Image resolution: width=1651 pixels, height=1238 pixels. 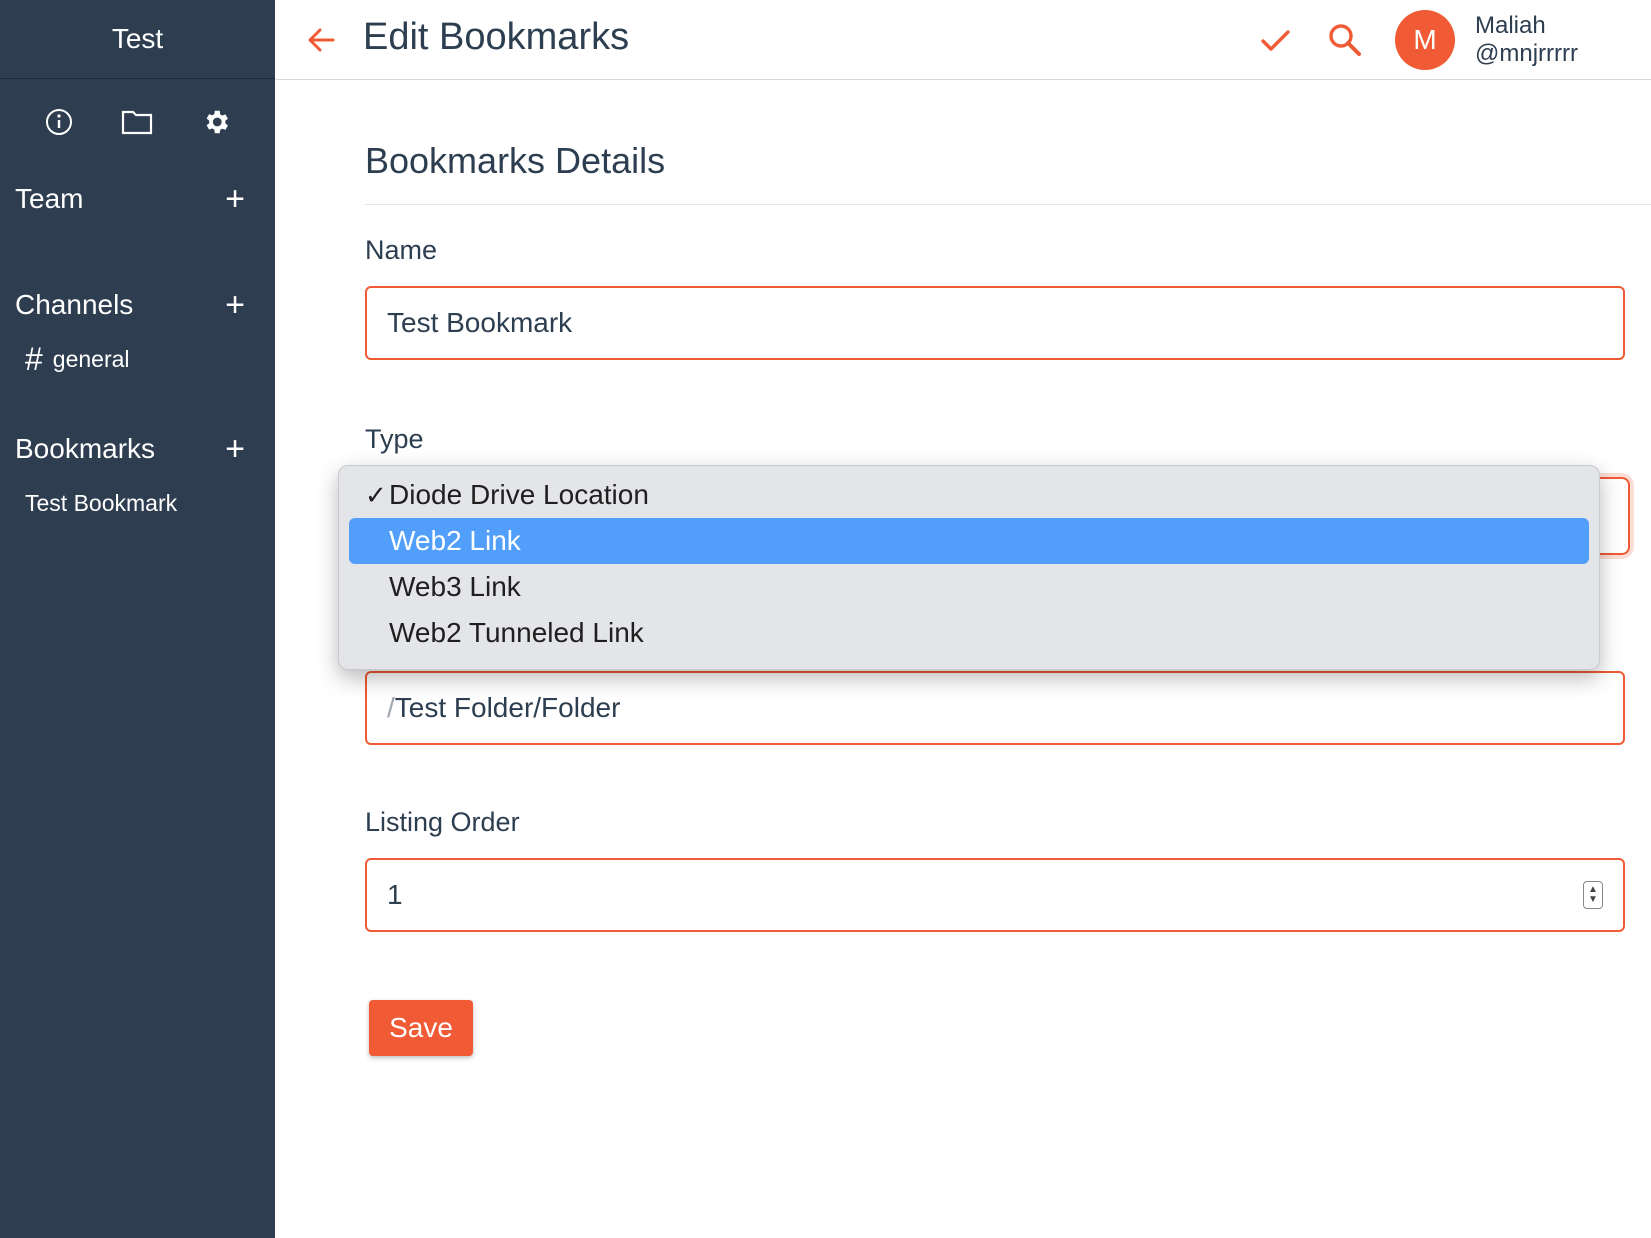 What do you see at coordinates (969, 587) in the screenshot?
I see `dropdown-option: Web3 Link` at bounding box center [969, 587].